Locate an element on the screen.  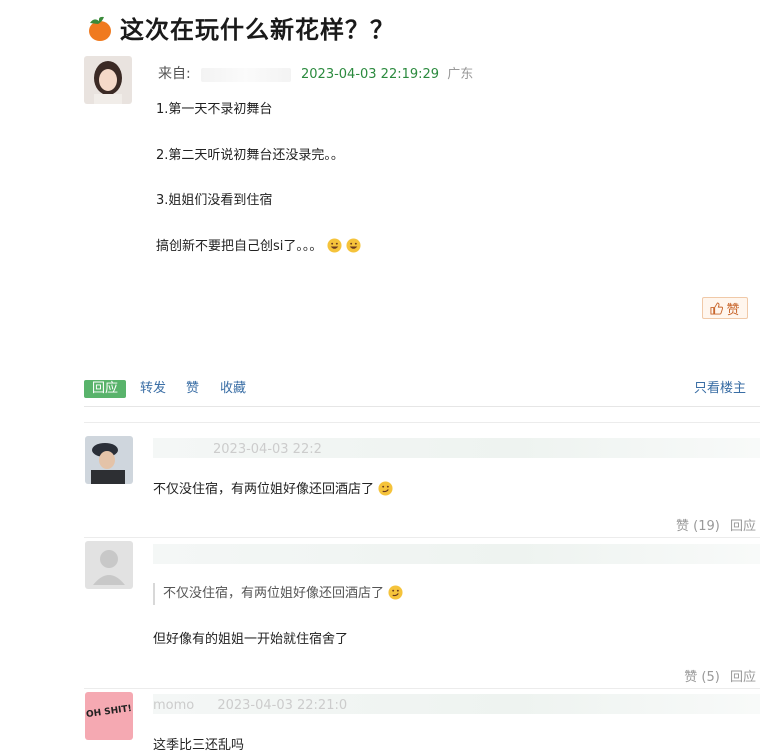
commenter-avatar-ohshit: OH SHIT! is located at coordinates (109, 716).